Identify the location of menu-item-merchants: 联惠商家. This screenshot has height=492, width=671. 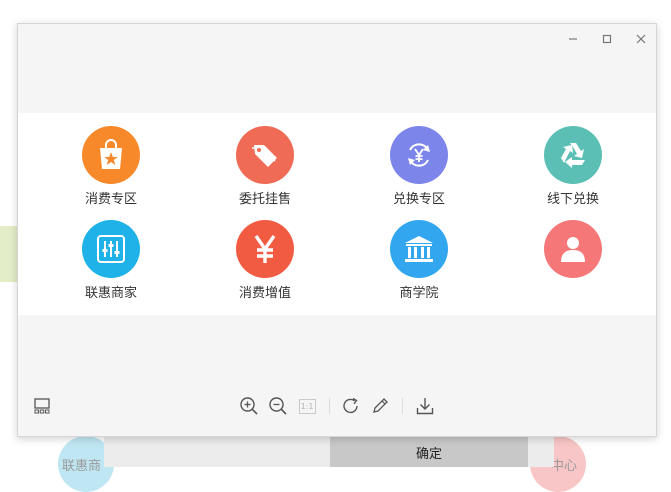
(111, 260).